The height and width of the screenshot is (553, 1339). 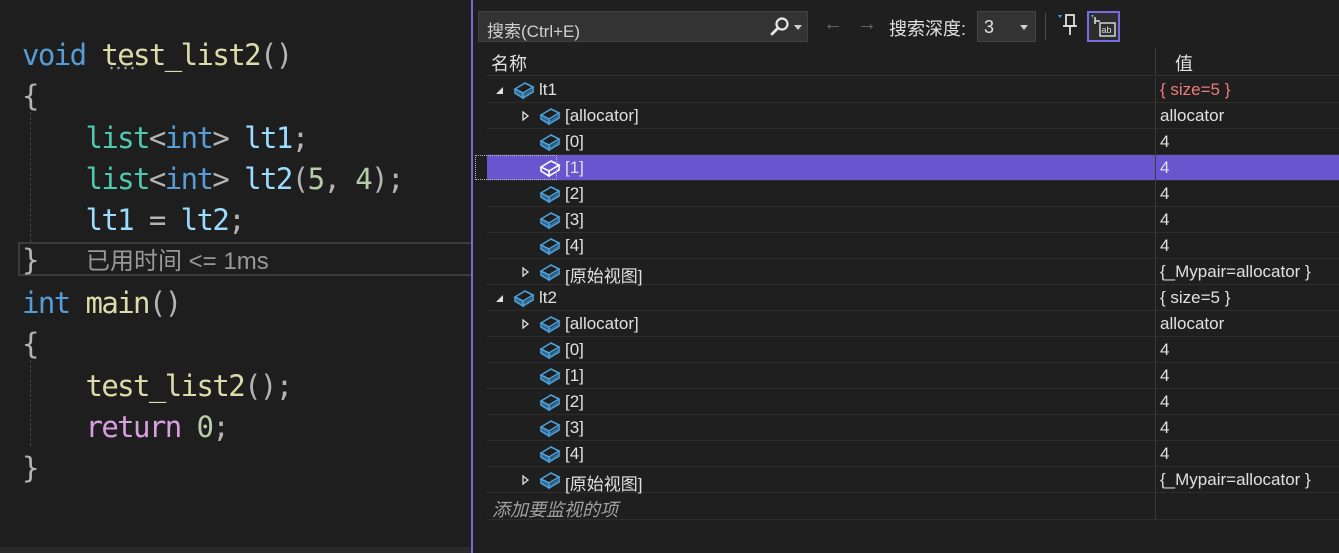 What do you see at coordinates (197, 138) in the screenshot?
I see `code-line-3: list<int> lt1;` at bounding box center [197, 138].